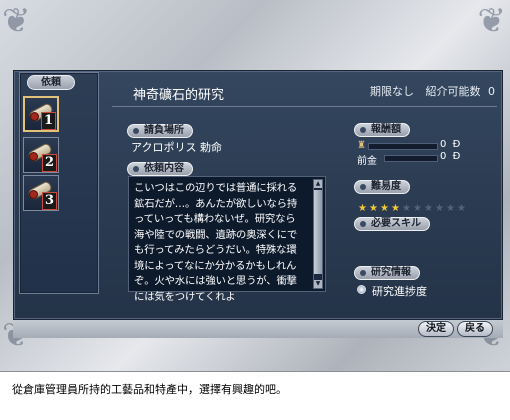 The height and width of the screenshot is (420, 510). Describe the element at coordinates (403, 146) in the screenshot. I see `reward-track` at that location.